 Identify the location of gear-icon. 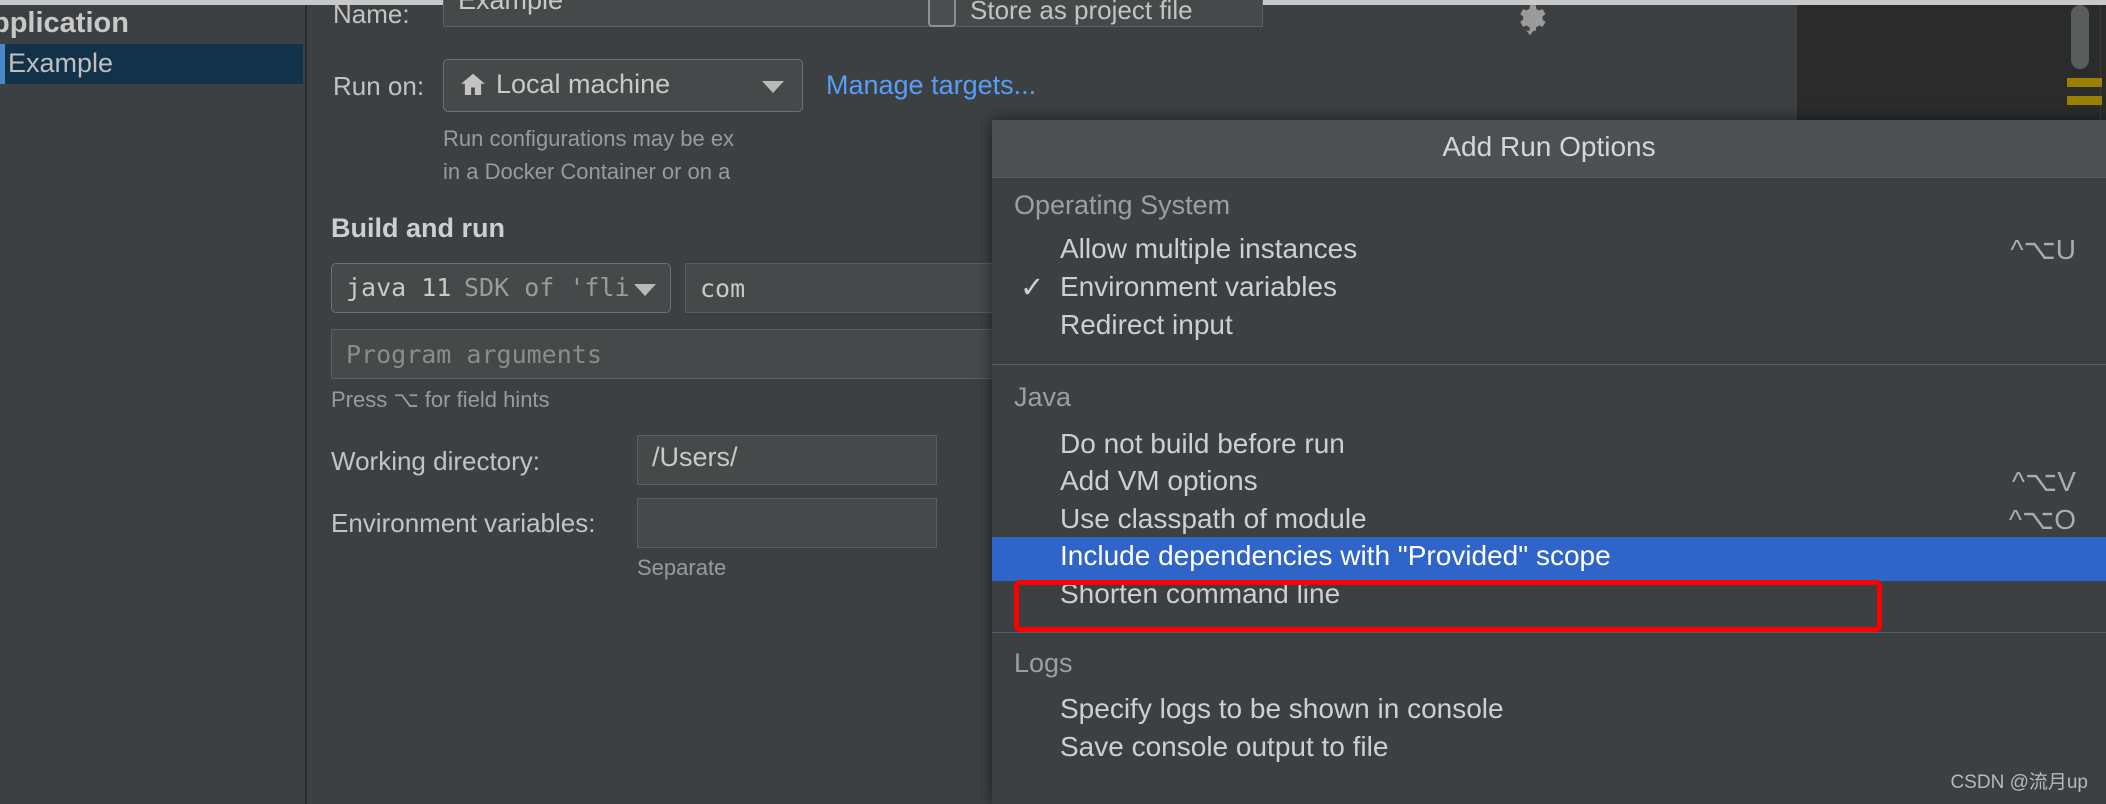
(1530, 20).